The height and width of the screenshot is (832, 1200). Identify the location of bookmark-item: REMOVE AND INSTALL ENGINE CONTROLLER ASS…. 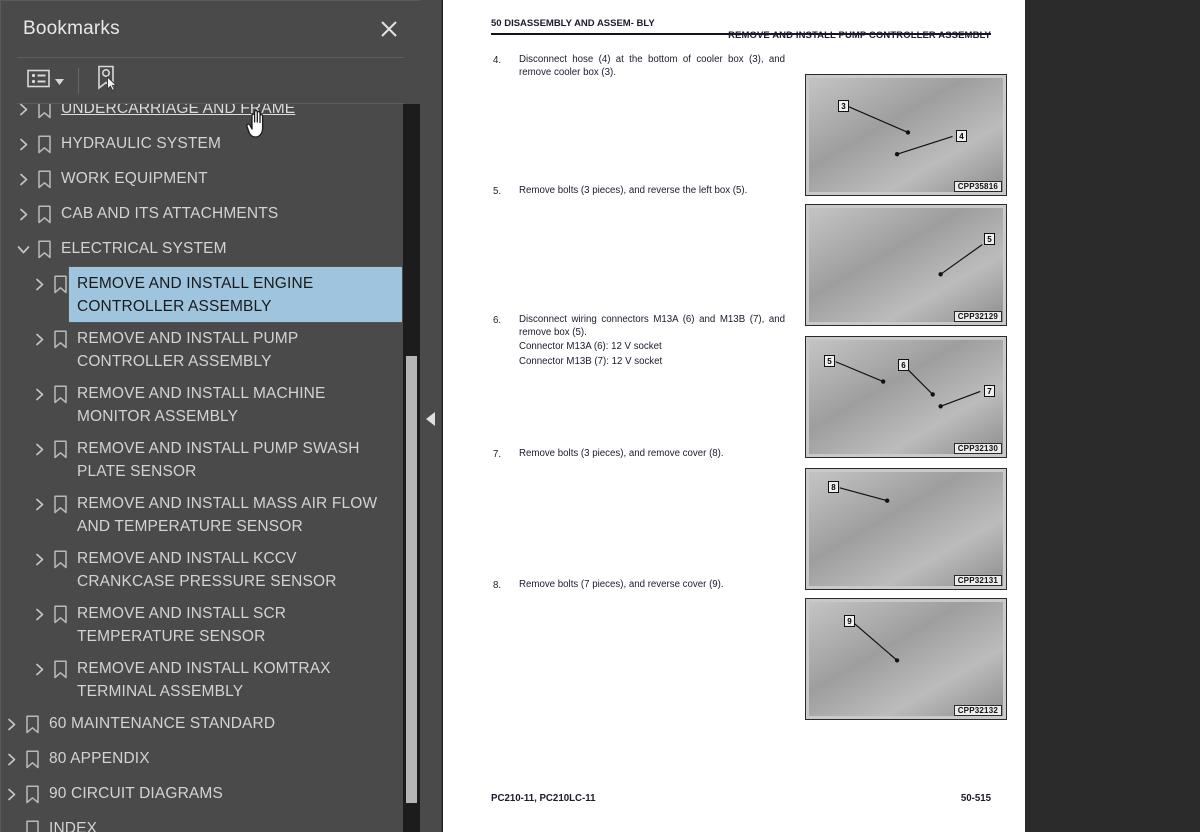
(201, 294).